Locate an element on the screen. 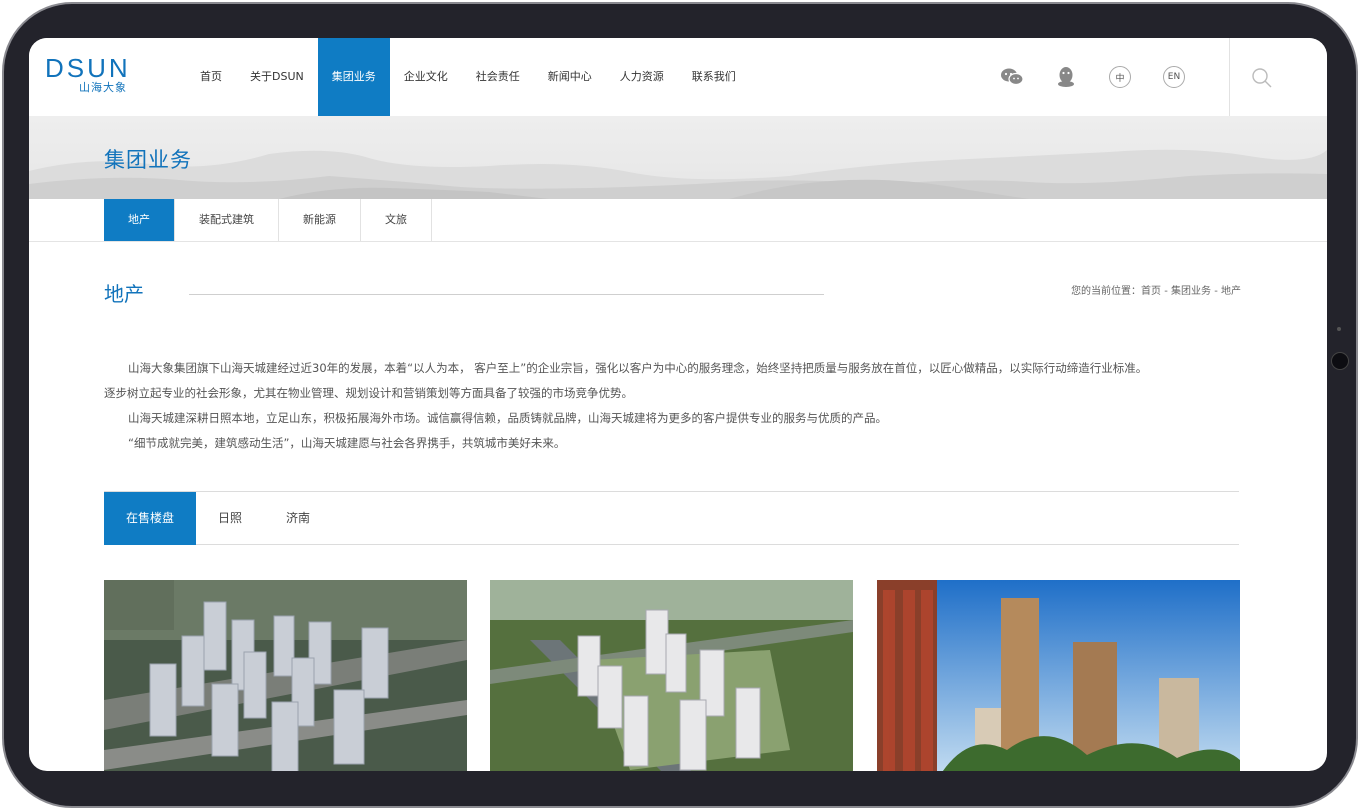  nav-item-hr: 人力资源 is located at coordinates (642, 77).